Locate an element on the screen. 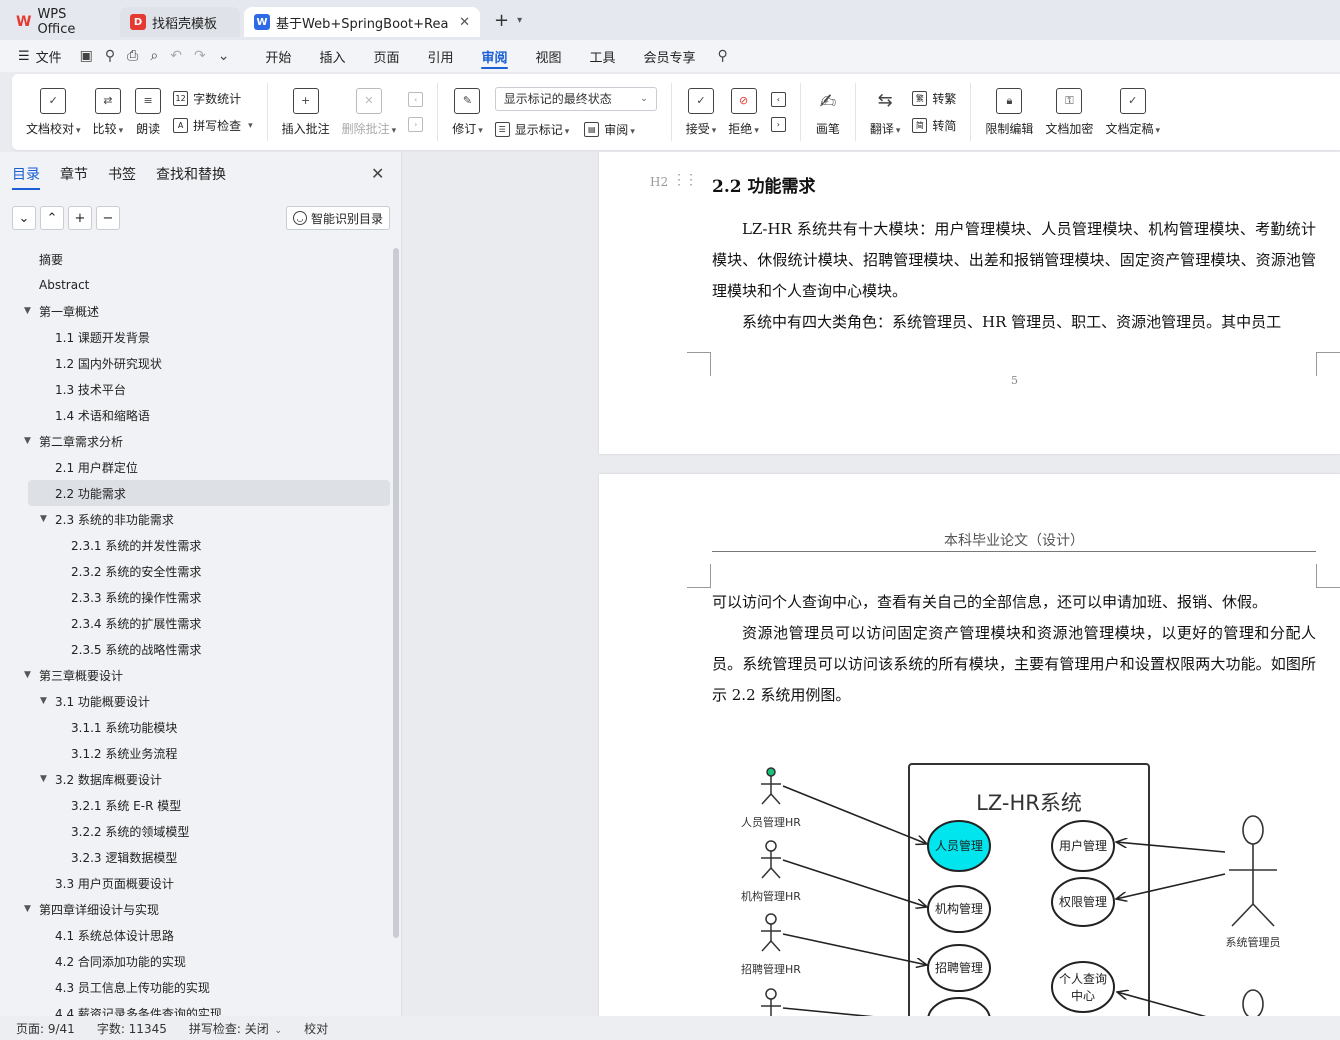 The width and height of the screenshot is (1340, 1040). search-icon: ⚲ is located at coordinates (723, 56).